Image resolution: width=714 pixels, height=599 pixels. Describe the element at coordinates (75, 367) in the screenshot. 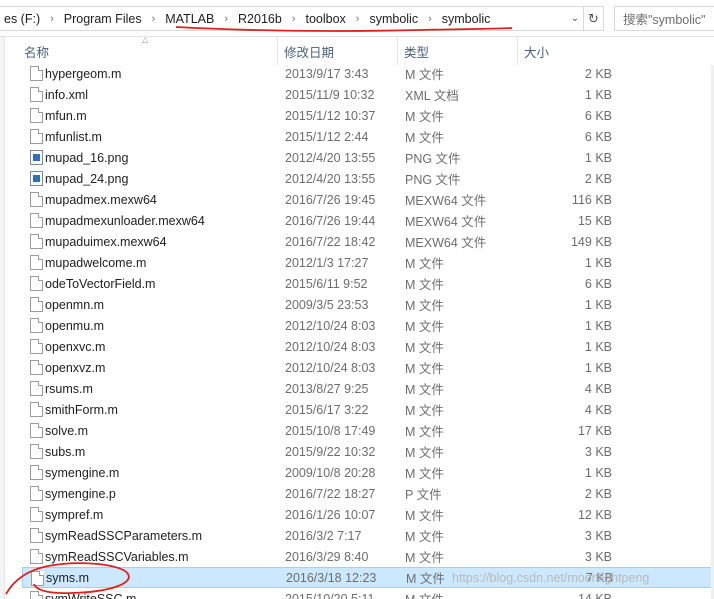

I see `file-name: openxvz.m` at that location.